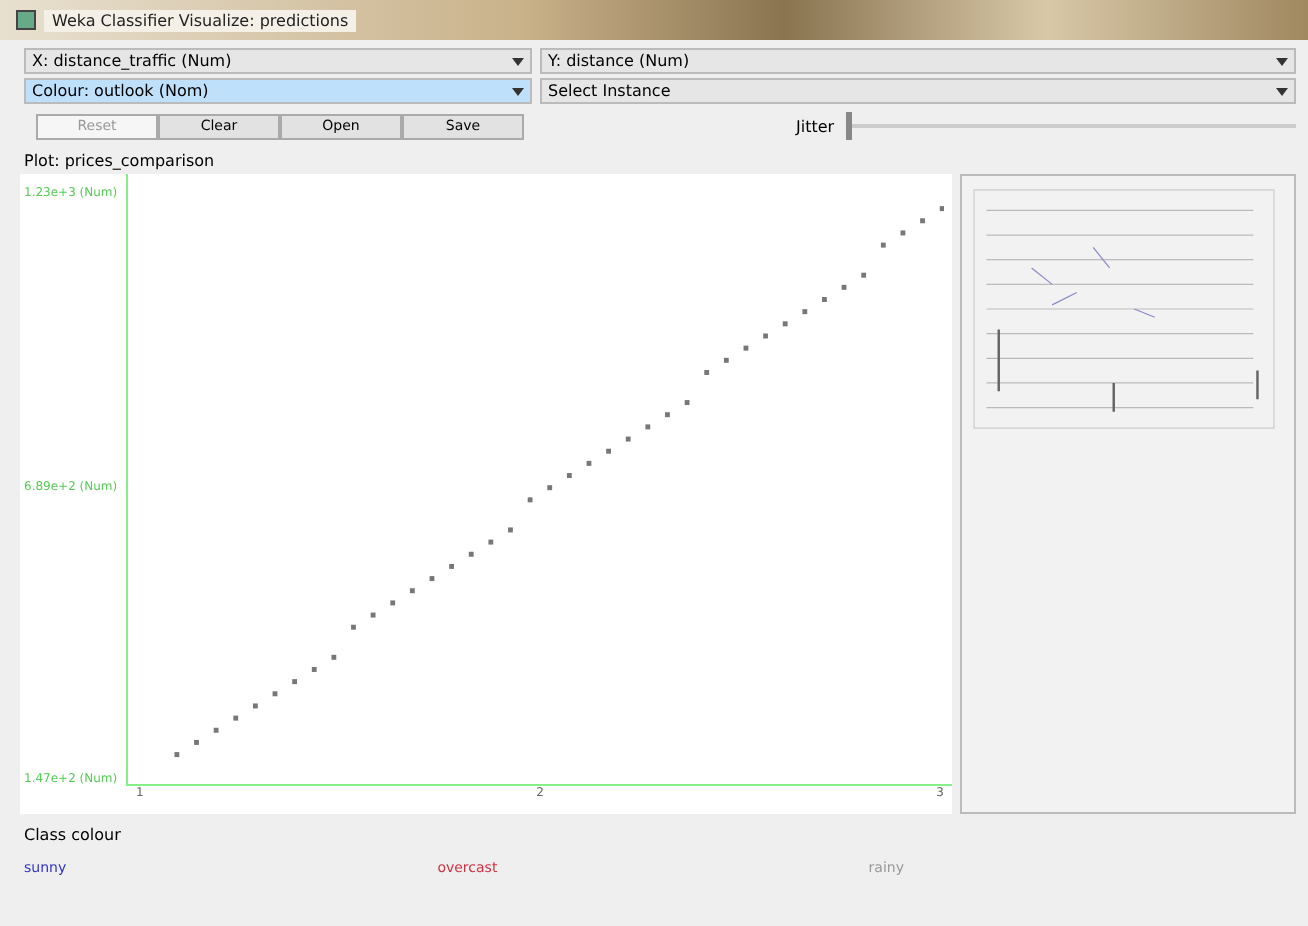 The height and width of the screenshot is (926, 1308). Describe the element at coordinates (73, 835) in the screenshot. I see `class-colour-title: Class colour` at that location.